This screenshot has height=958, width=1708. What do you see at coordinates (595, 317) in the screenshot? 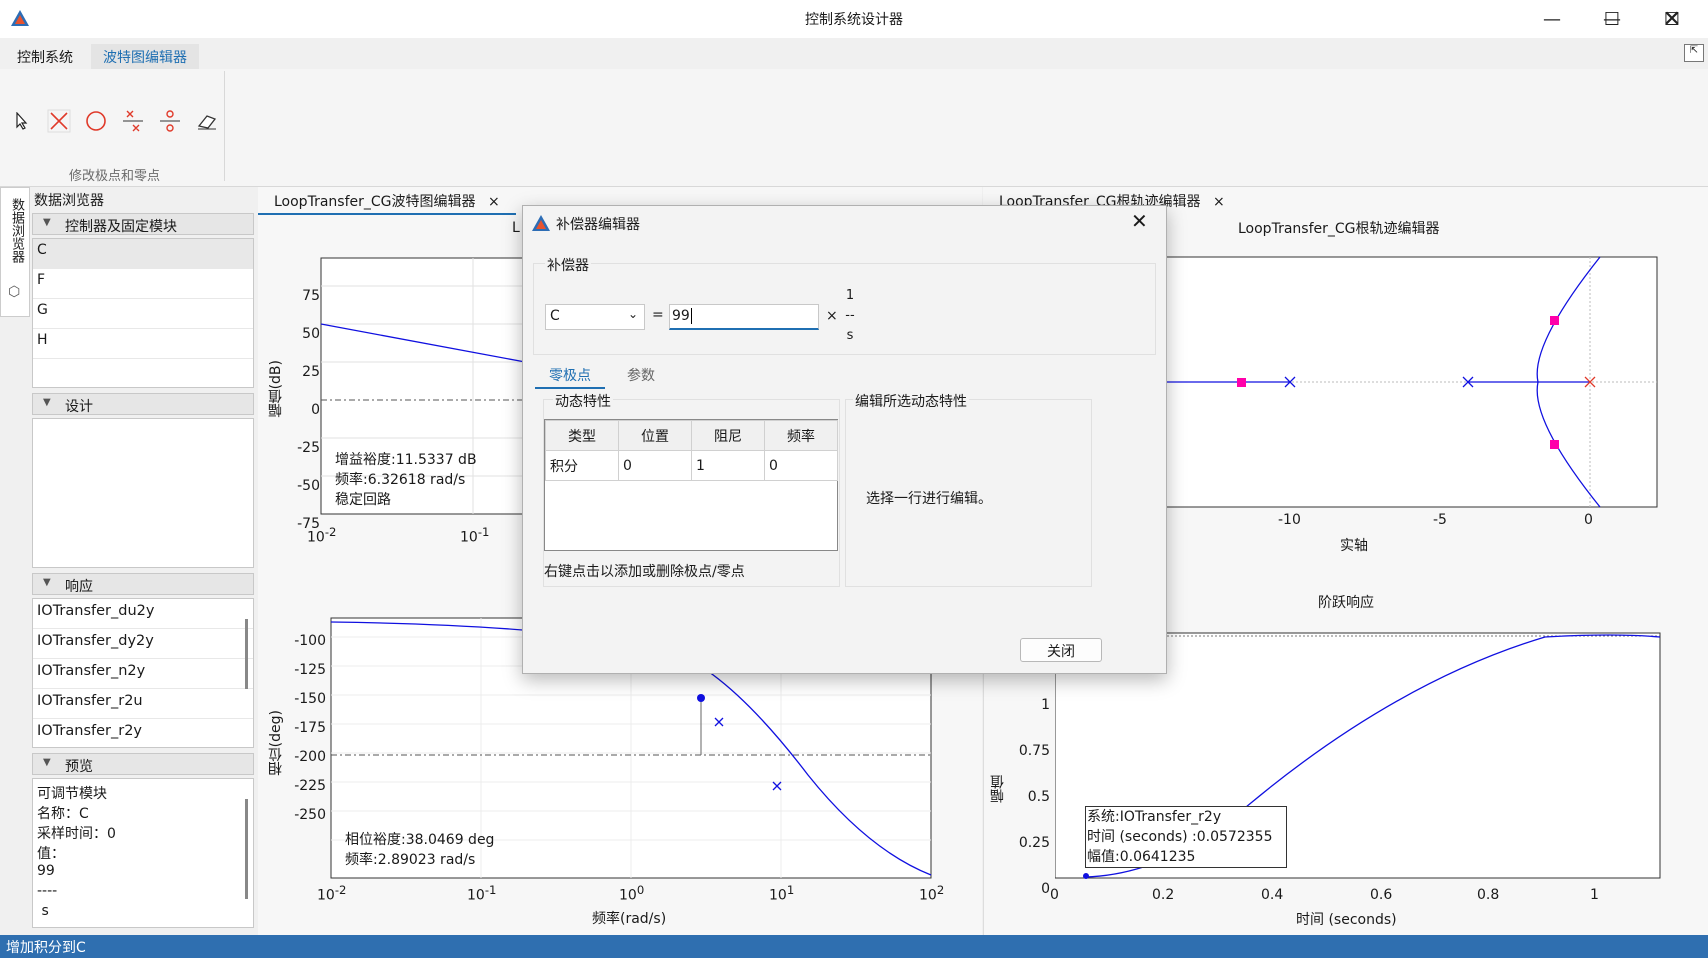
I see `compensator-select: C ⌄` at bounding box center [595, 317].